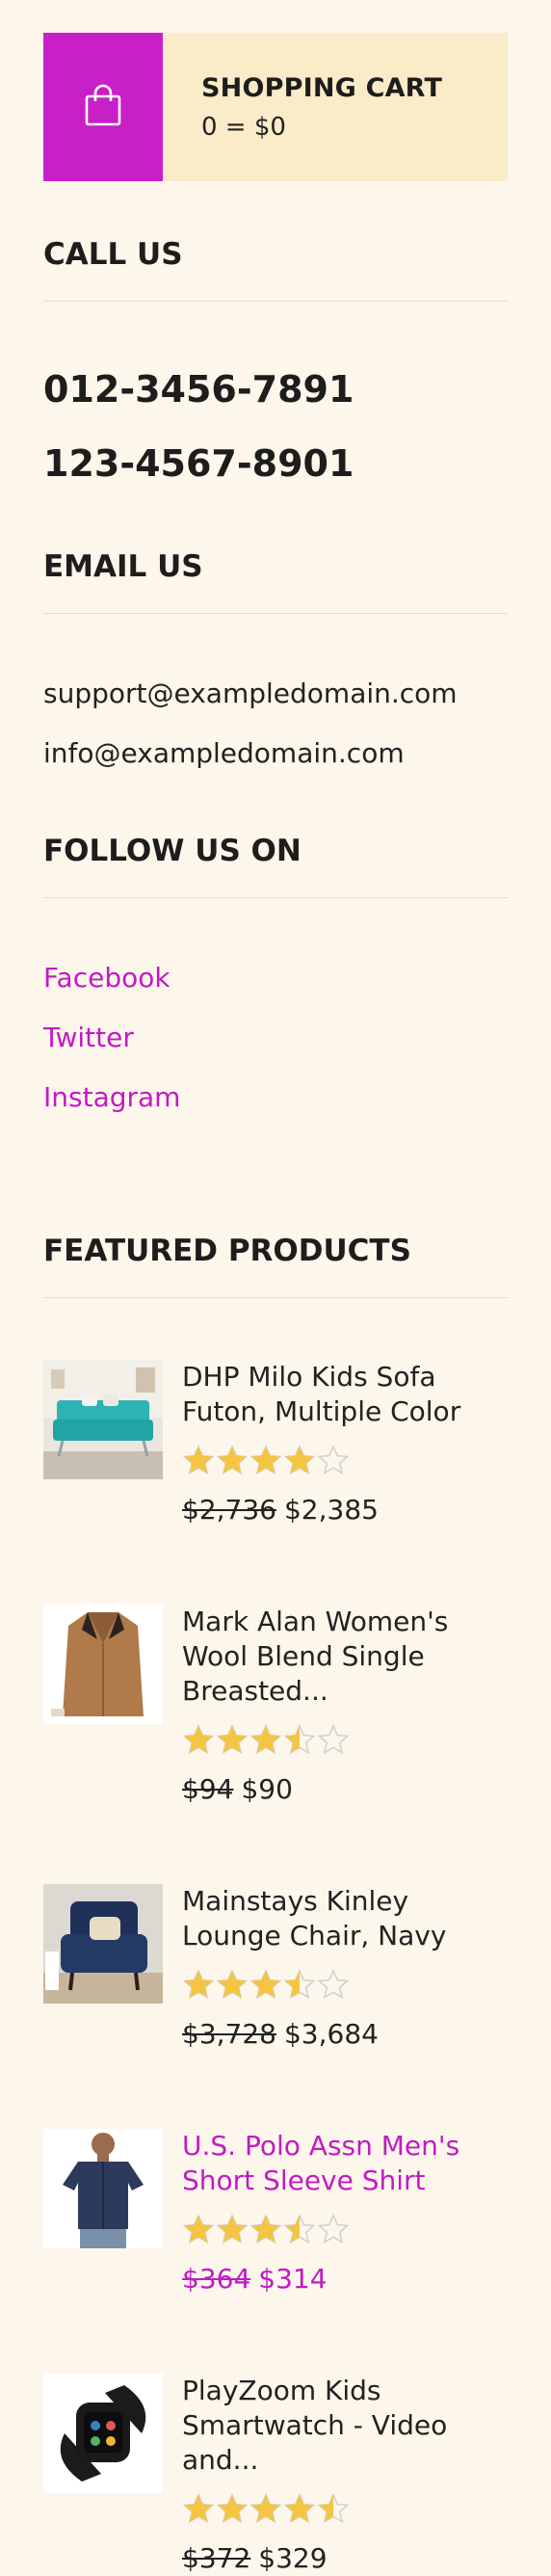  What do you see at coordinates (275, 463) in the screenshot?
I see `phone-number: 123-4567-8901` at bounding box center [275, 463].